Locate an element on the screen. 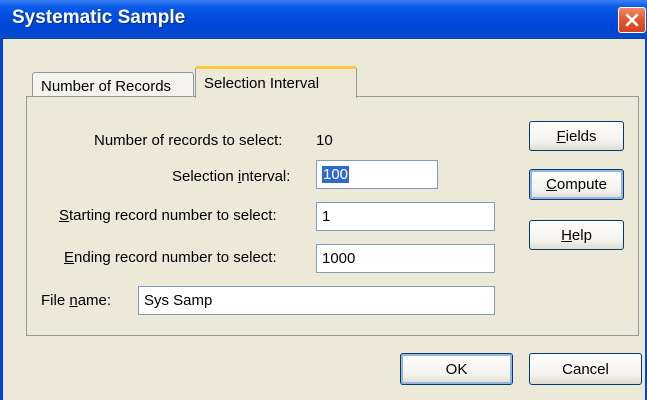  label-text: Selection is located at coordinates (205, 176).